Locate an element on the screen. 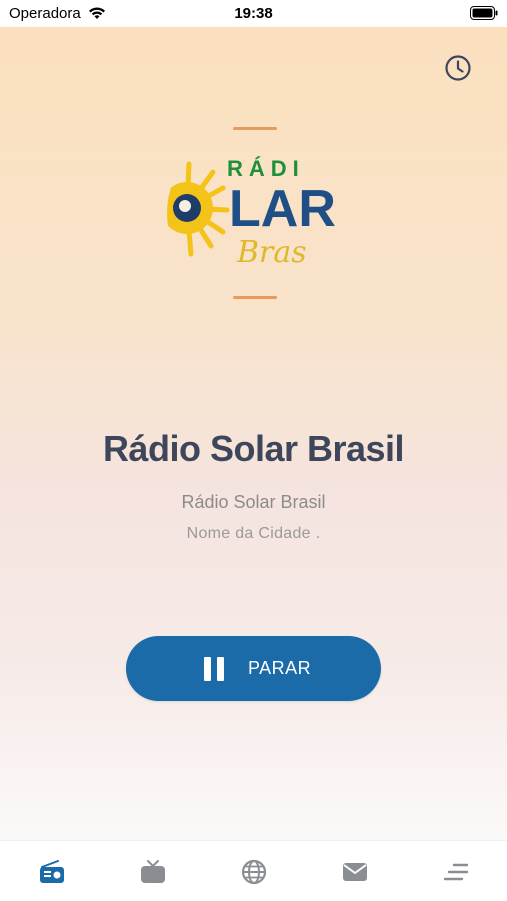  station-city: Nome da Cidade . is located at coordinates (253, 533).